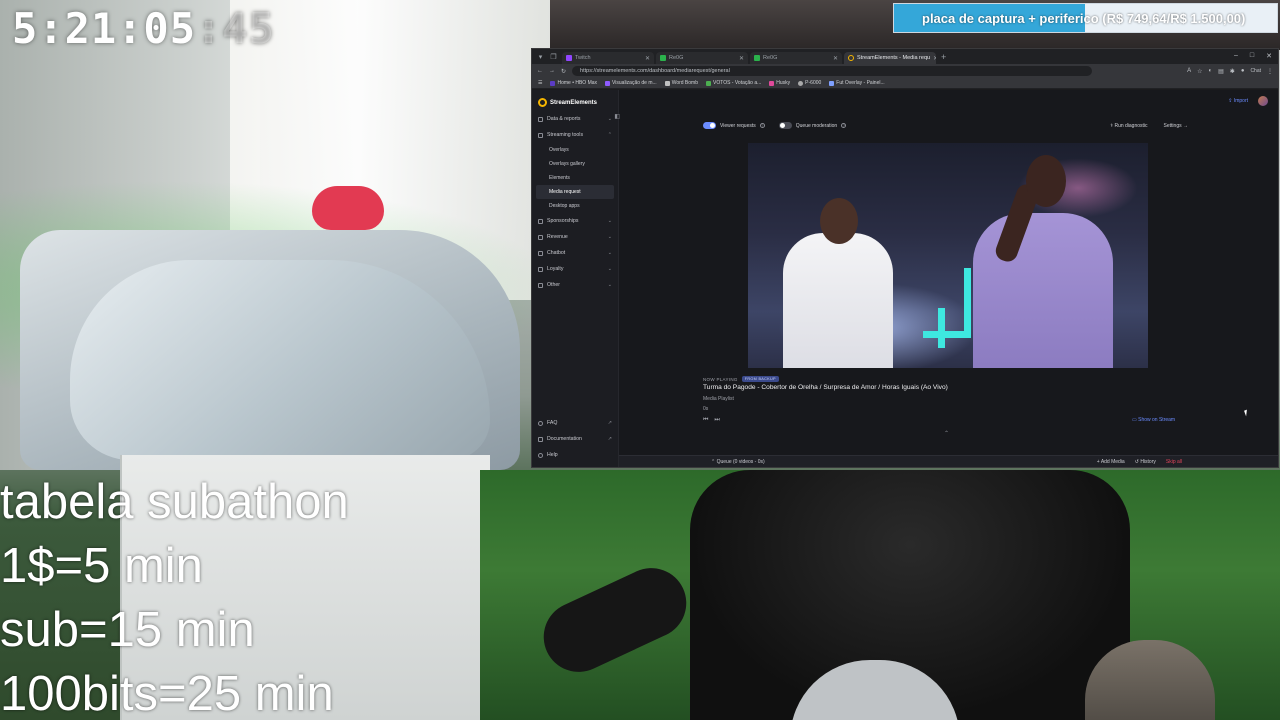  What do you see at coordinates (1128, 126) in the screenshot?
I see `run-diagnostic-button: ⚕ Run diagnostic` at bounding box center [1128, 126].